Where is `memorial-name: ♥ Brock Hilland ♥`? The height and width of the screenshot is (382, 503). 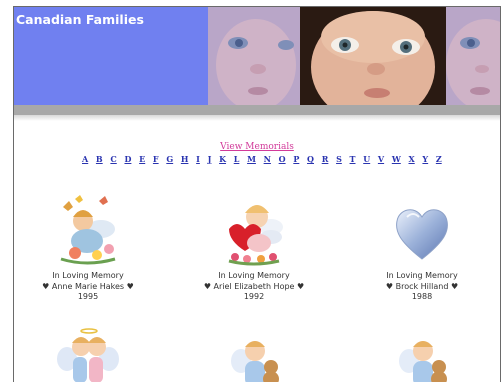 memorial-name: ♥ Brock Hilland ♥ is located at coordinates (422, 286).